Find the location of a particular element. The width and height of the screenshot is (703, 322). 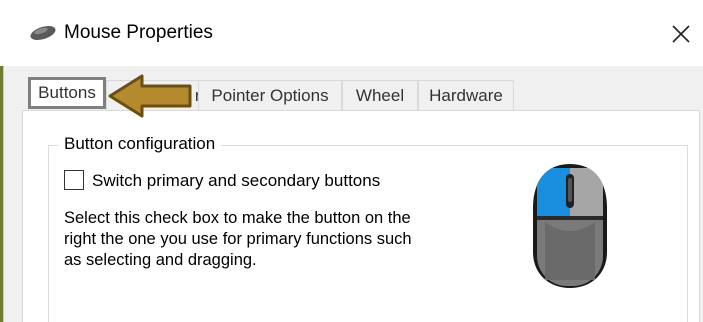

switch-buttons-checkbox-label: Switch primary and secondary buttons is located at coordinates (236, 181).